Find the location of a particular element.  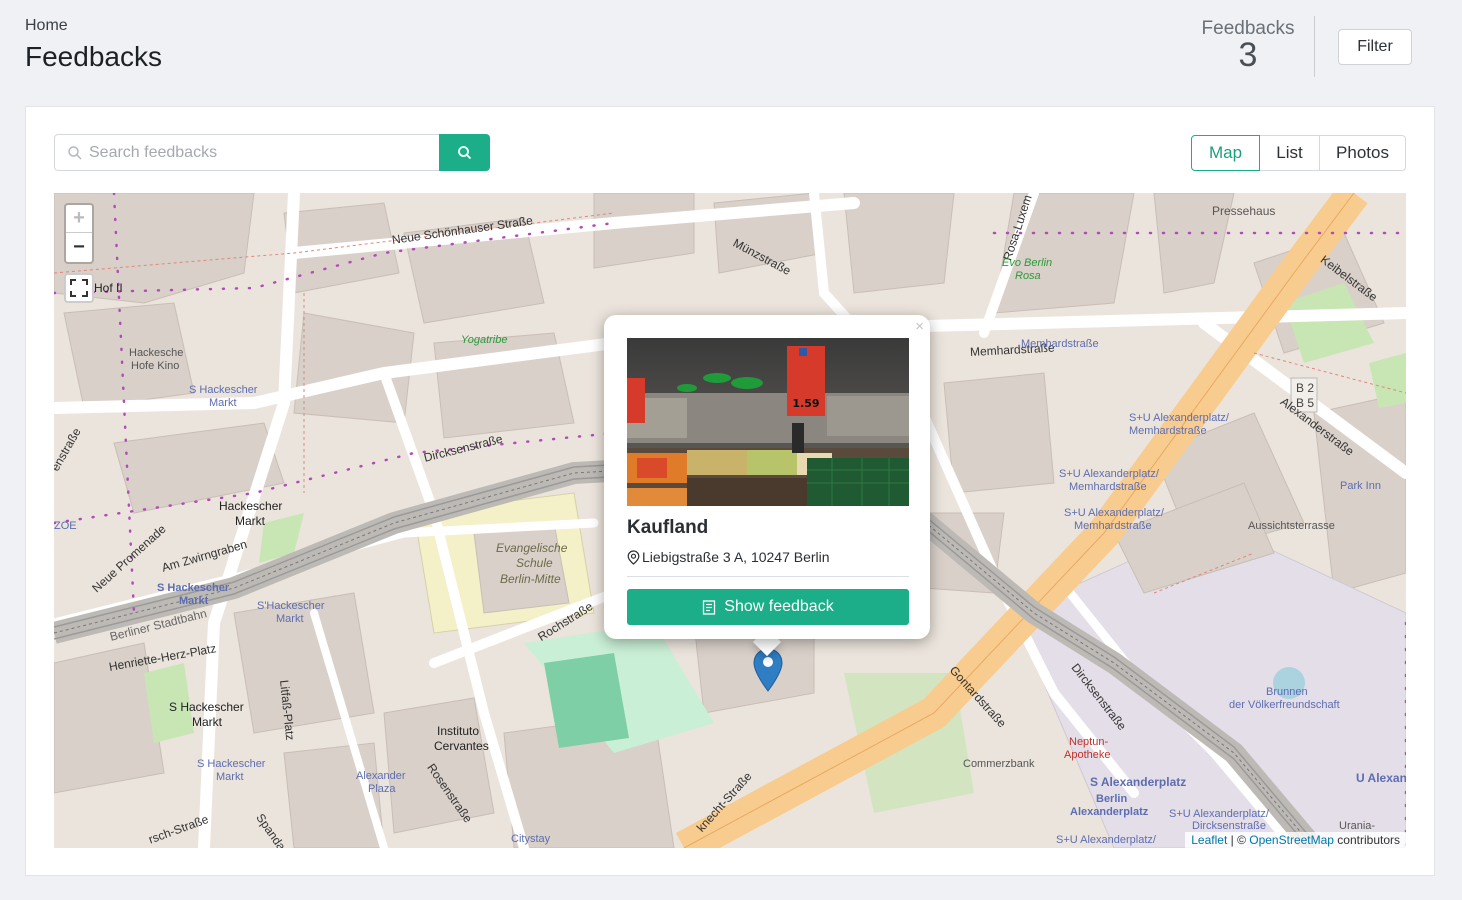

place-label: Park Inn is located at coordinates (1360, 486).